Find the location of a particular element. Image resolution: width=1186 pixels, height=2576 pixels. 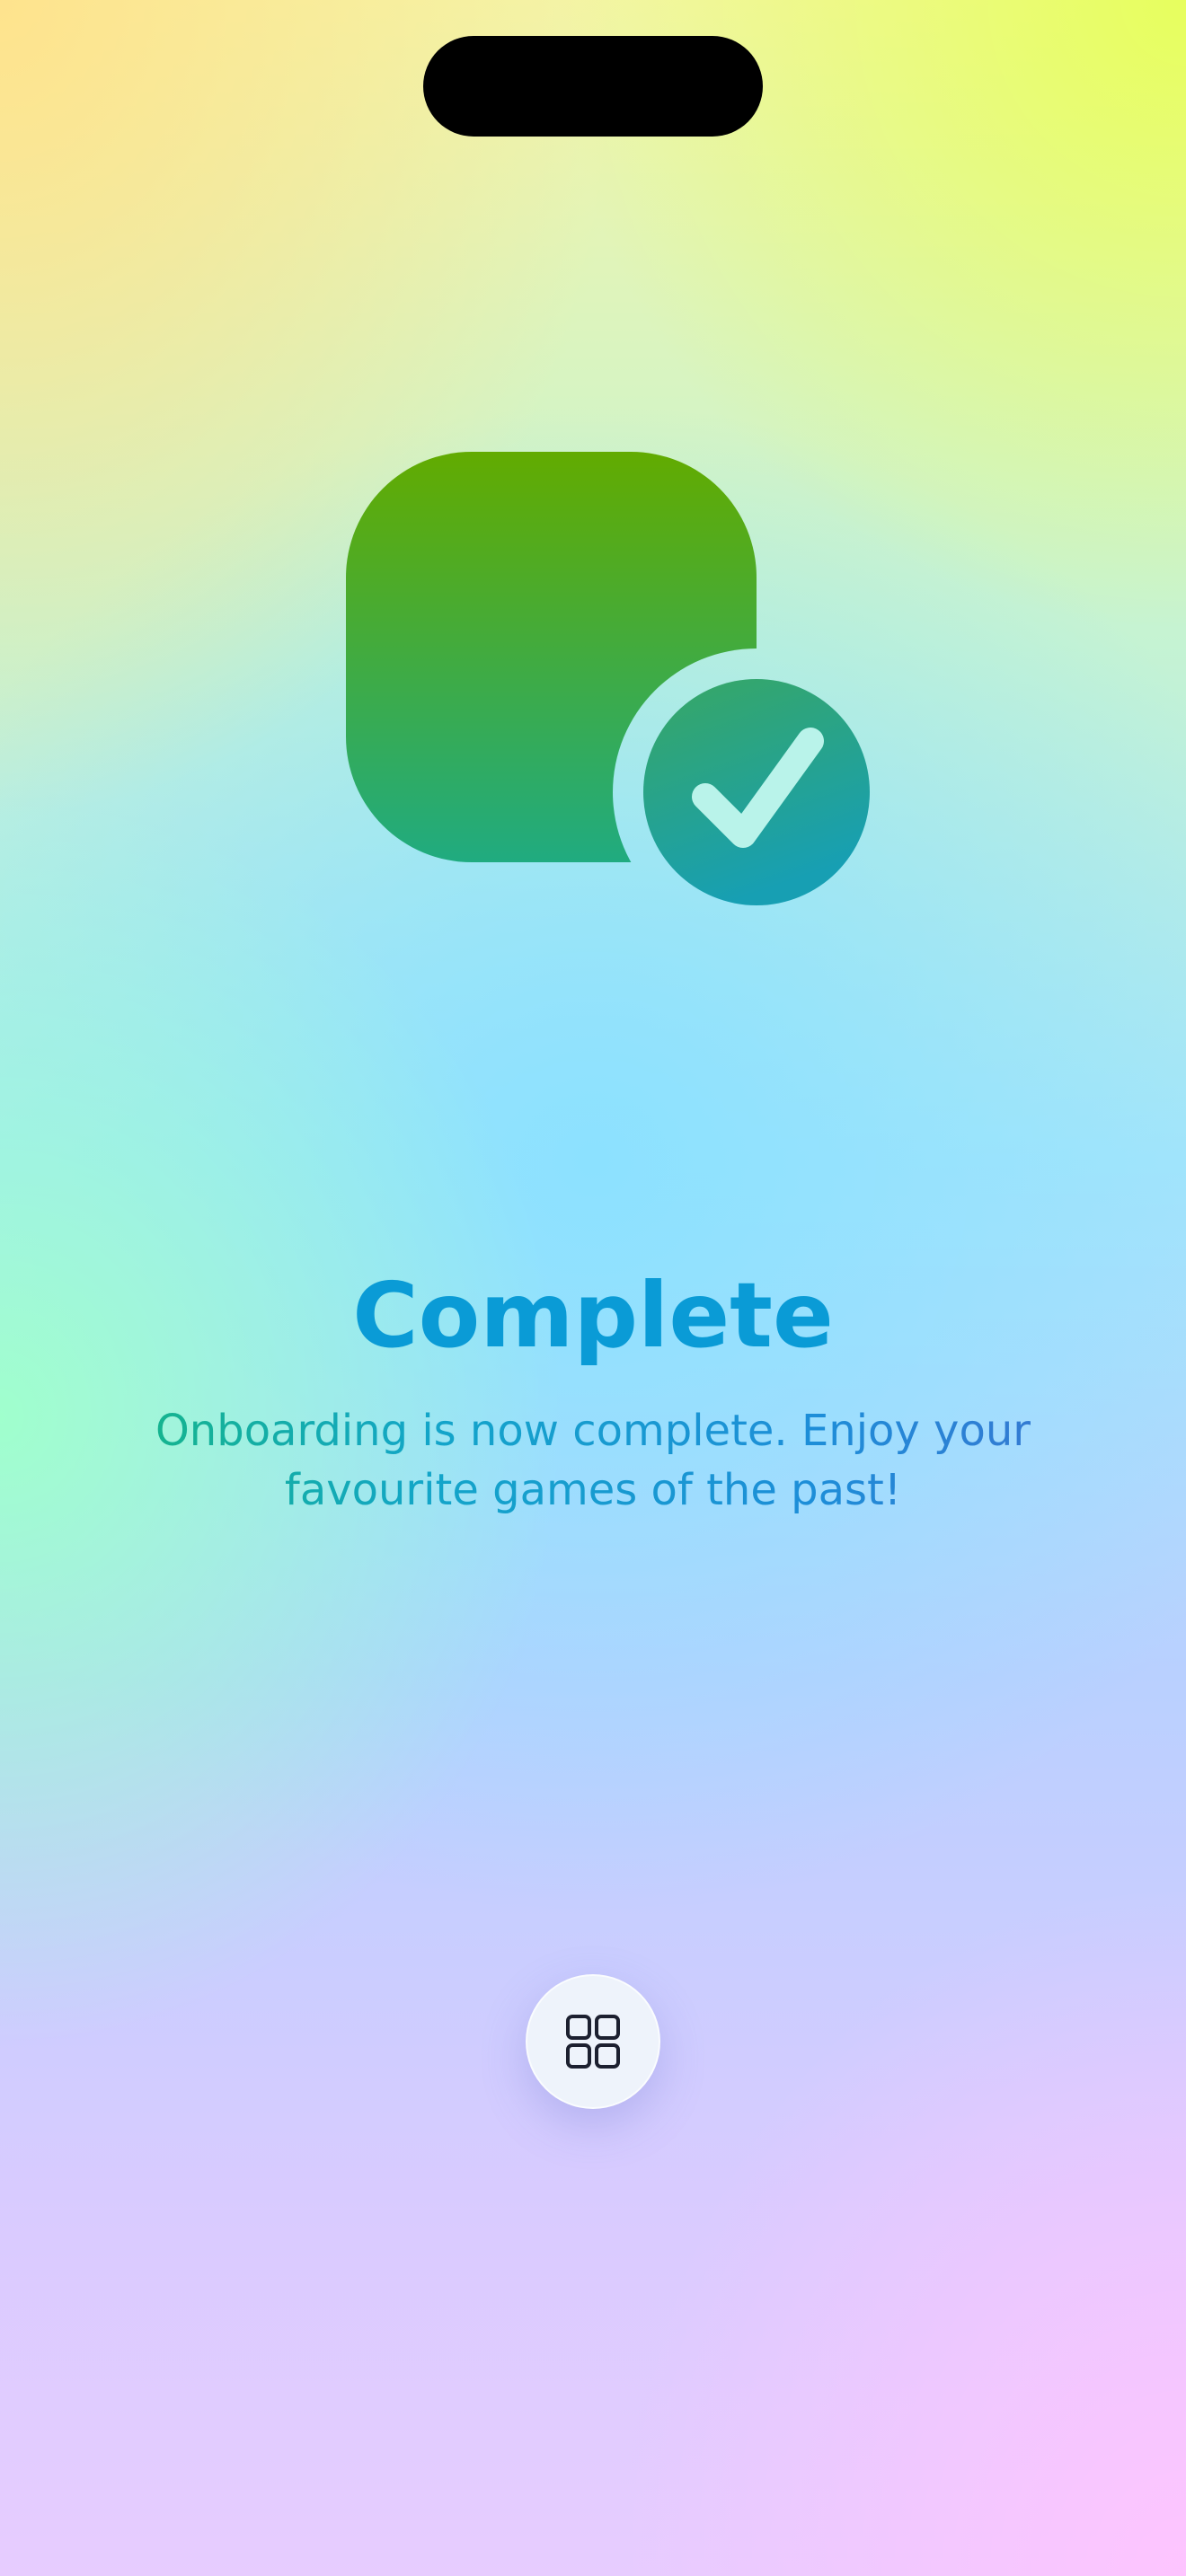

grid-menu-button is located at coordinates (593, 2041).